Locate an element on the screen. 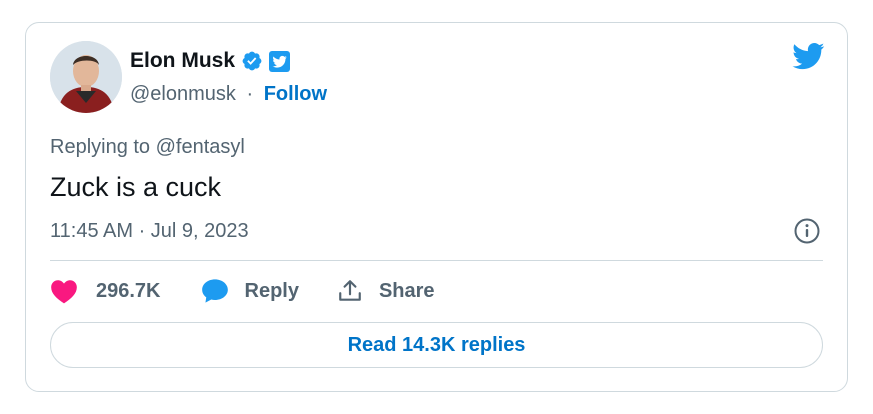  like-button: 296.7K is located at coordinates (105, 291).